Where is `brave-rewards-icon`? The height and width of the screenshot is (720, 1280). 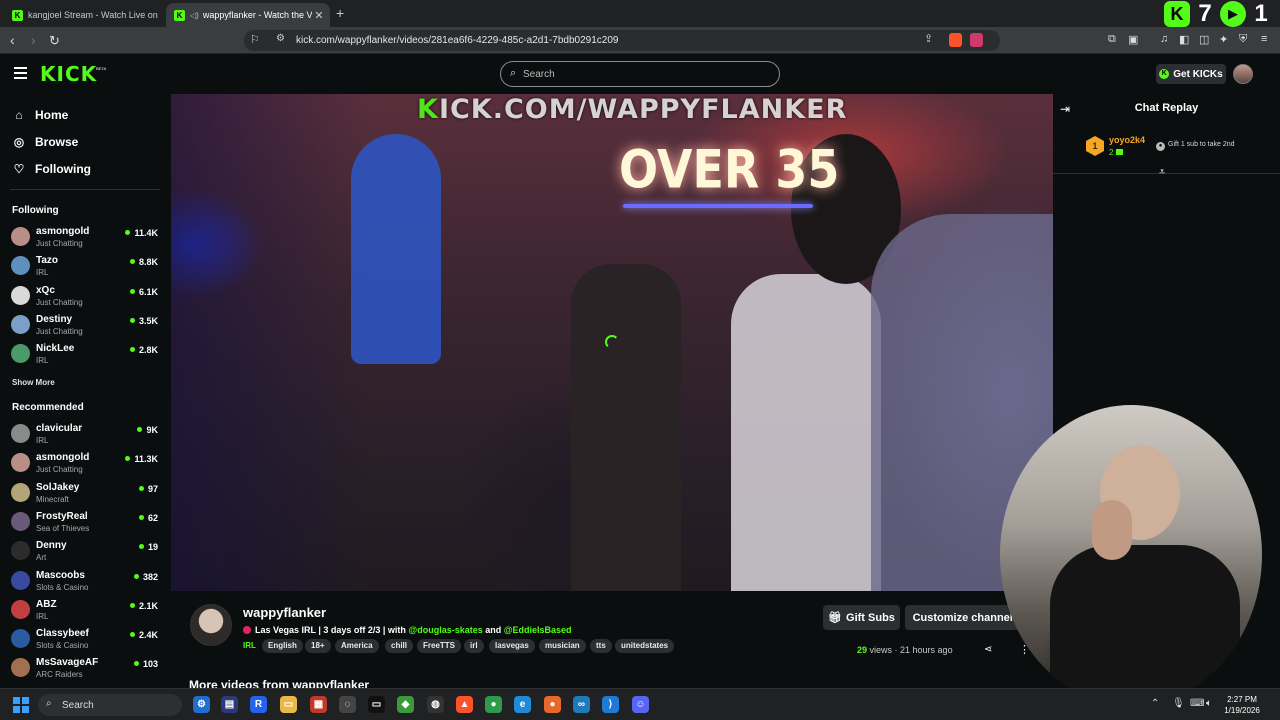
brave-rewards-icon is located at coordinates (976, 40).